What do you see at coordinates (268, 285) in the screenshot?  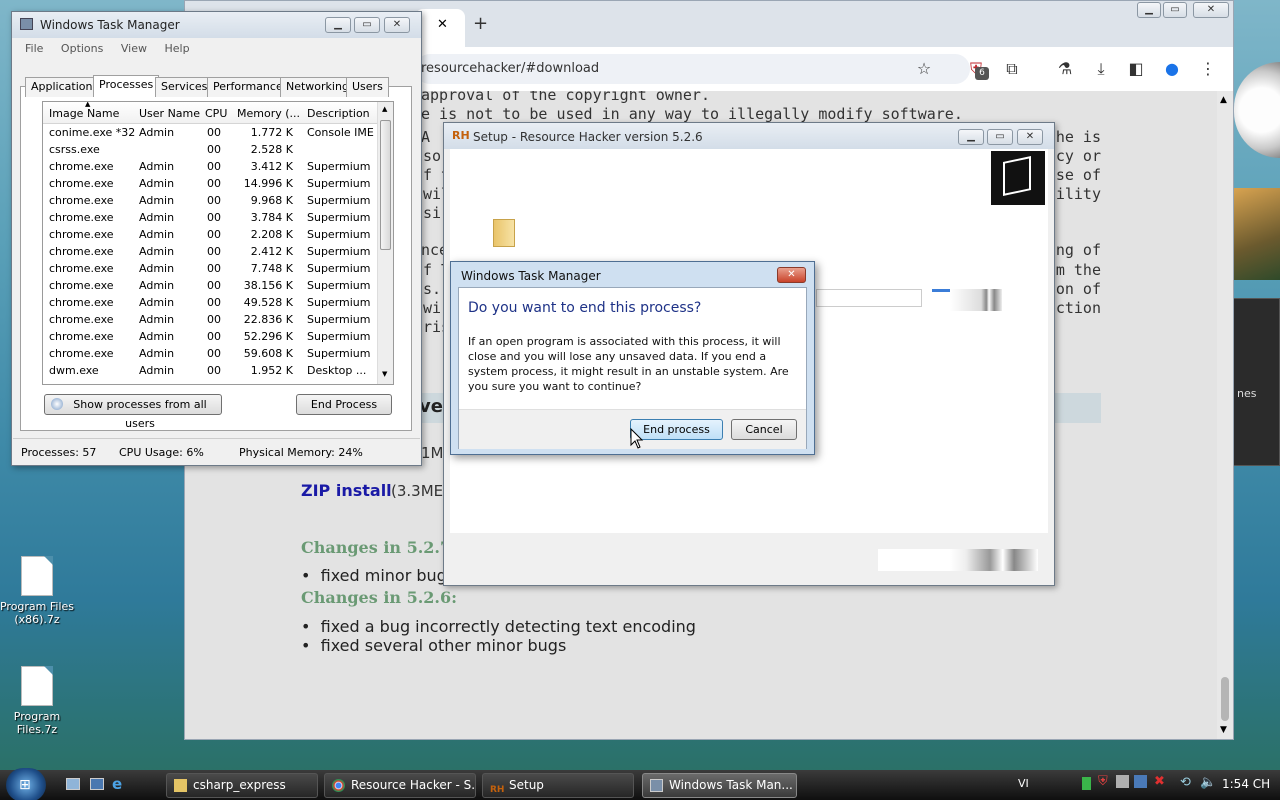 I see `process-cell-mem: 38.156 K` at bounding box center [268, 285].